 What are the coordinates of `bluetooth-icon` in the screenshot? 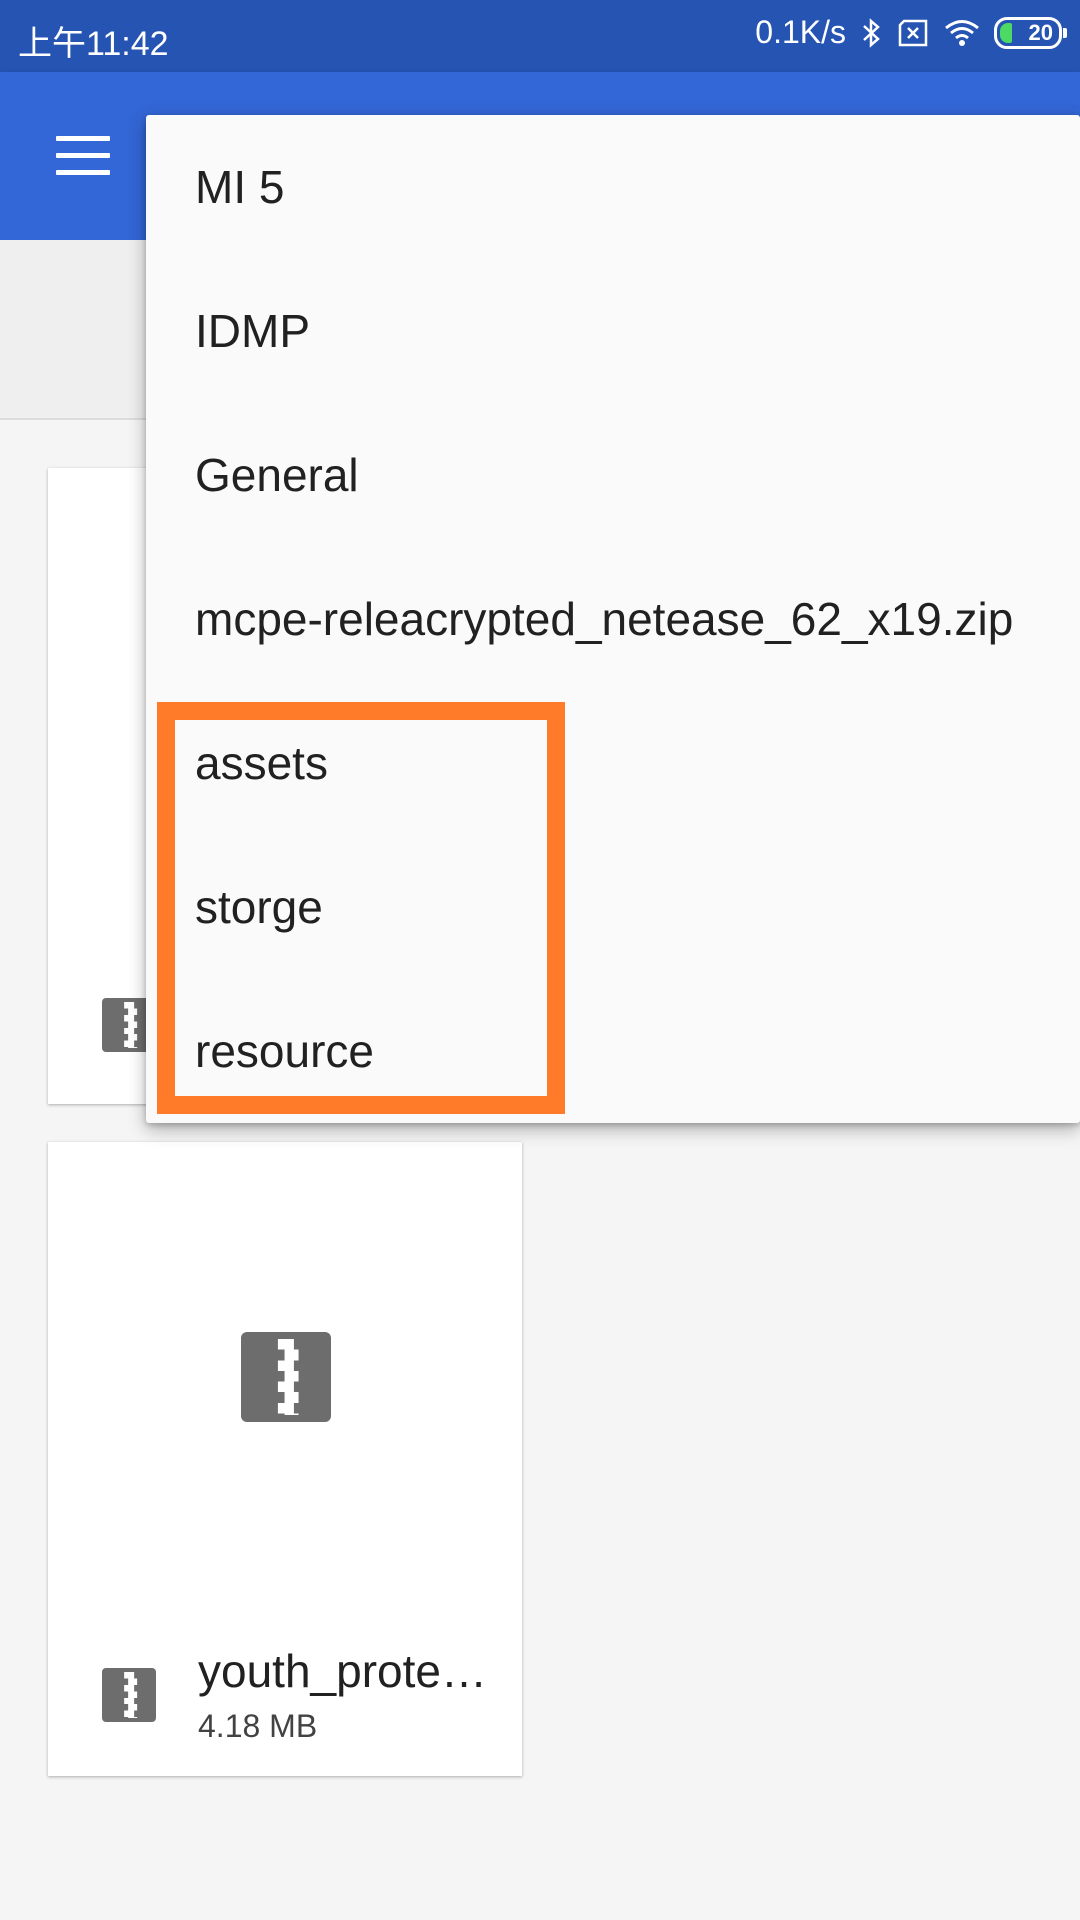 It's located at (871, 32).